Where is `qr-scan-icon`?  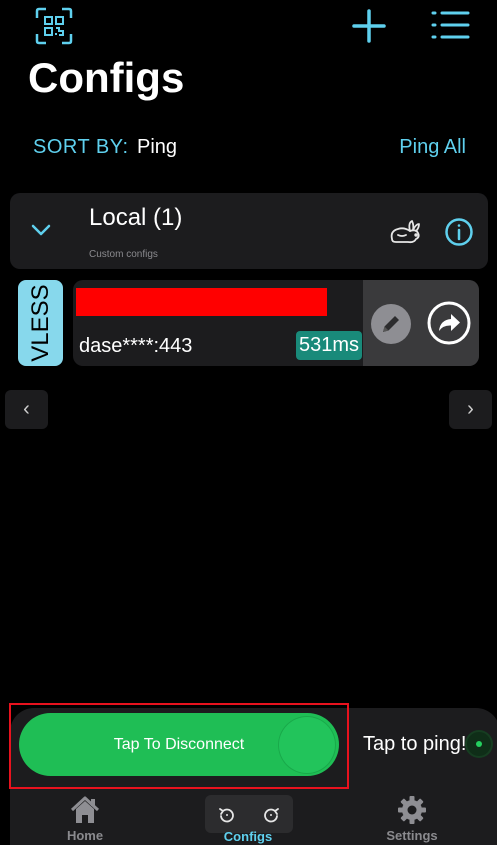
qr-scan-icon is located at coordinates (54, 26).